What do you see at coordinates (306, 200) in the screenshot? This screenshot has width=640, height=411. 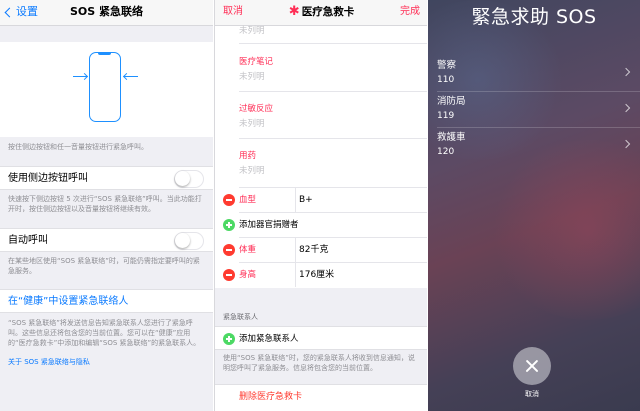 I see `blood-type-value: B+` at bounding box center [306, 200].